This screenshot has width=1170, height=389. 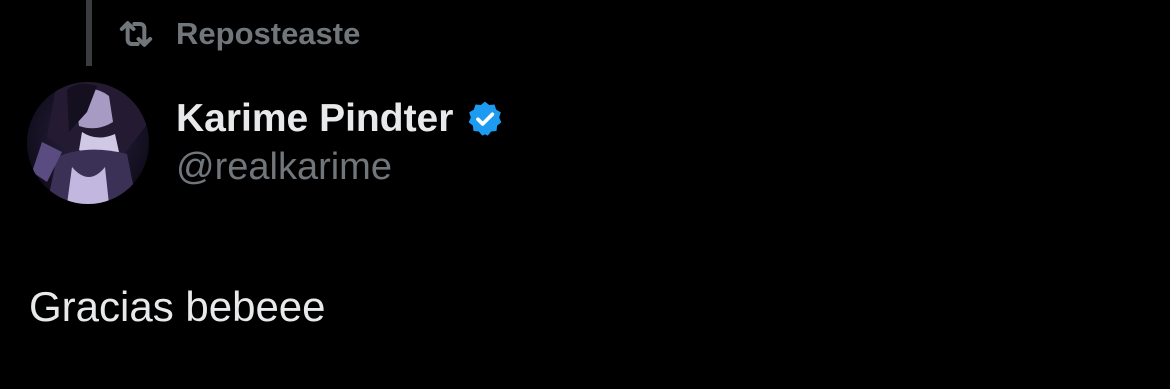 What do you see at coordinates (136, 34) in the screenshot?
I see `repost-icon` at bounding box center [136, 34].